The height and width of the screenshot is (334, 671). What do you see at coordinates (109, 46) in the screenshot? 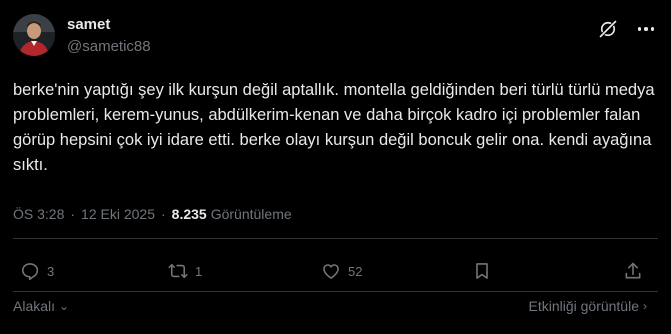
I see `author-handle: @sametic88` at bounding box center [109, 46].